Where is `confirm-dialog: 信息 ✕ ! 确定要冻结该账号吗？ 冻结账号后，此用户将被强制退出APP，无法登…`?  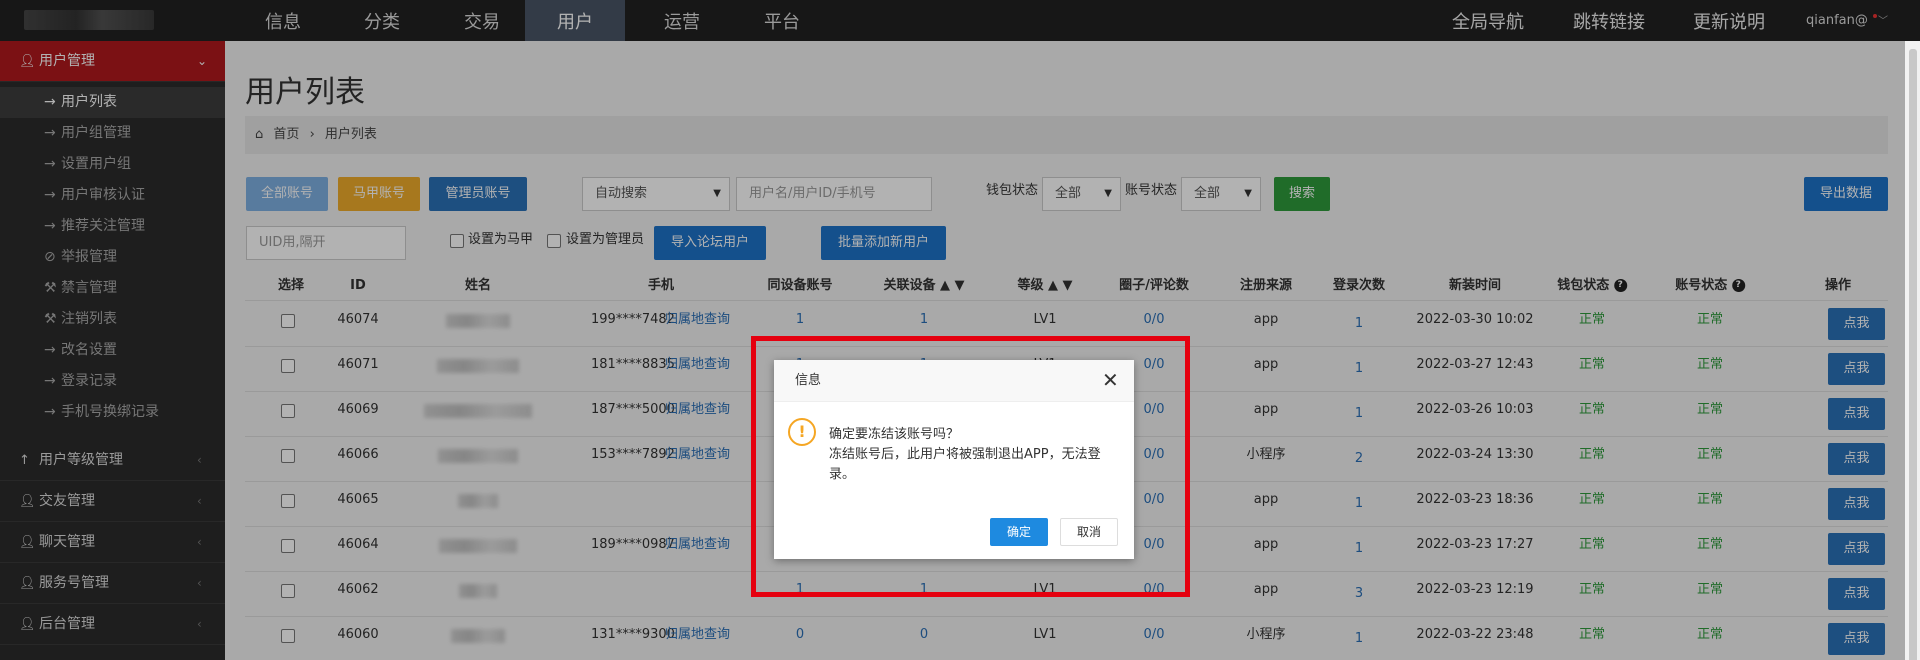
confirm-dialog: 信息 ✕ ! 确定要冻结该账号吗？ 冻结账号后，此用户将被强制退出APP，无法登… is located at coordinates (954, 459).